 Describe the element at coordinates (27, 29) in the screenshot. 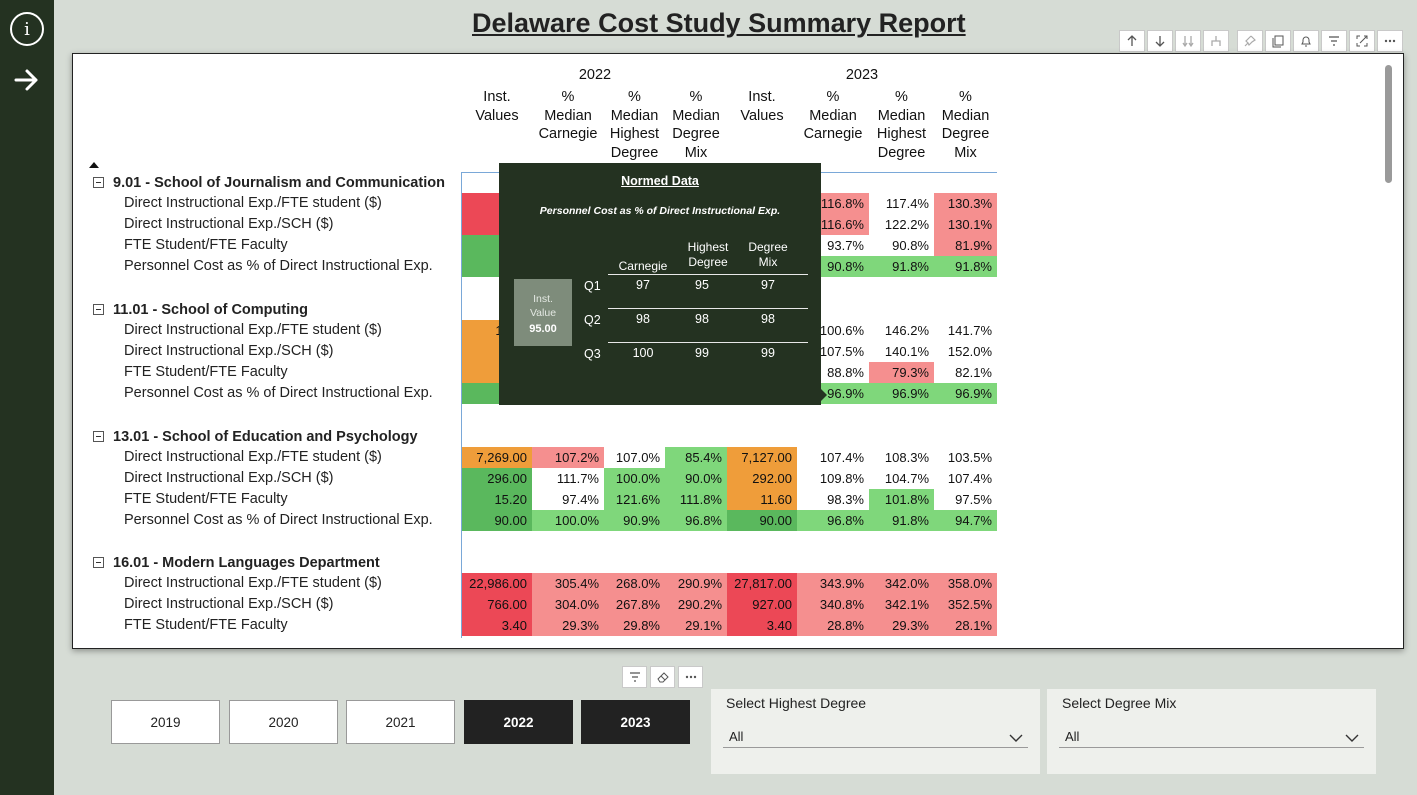

I see `info-icon: i` at that location.